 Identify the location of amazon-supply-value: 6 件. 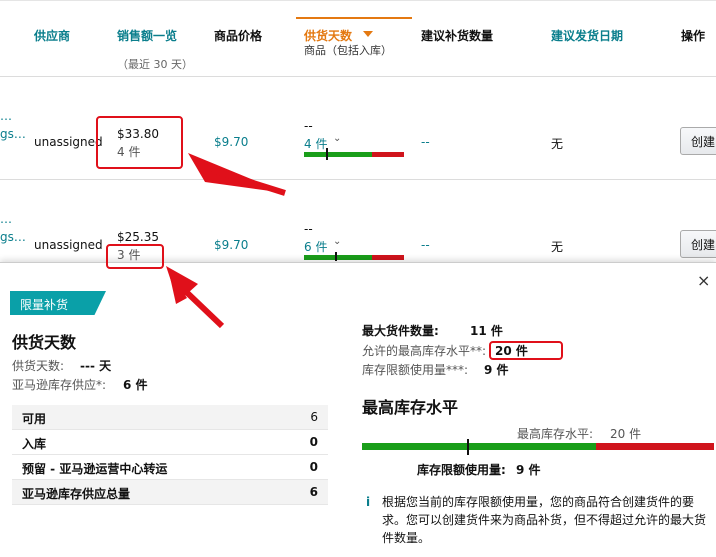
(135, 385).